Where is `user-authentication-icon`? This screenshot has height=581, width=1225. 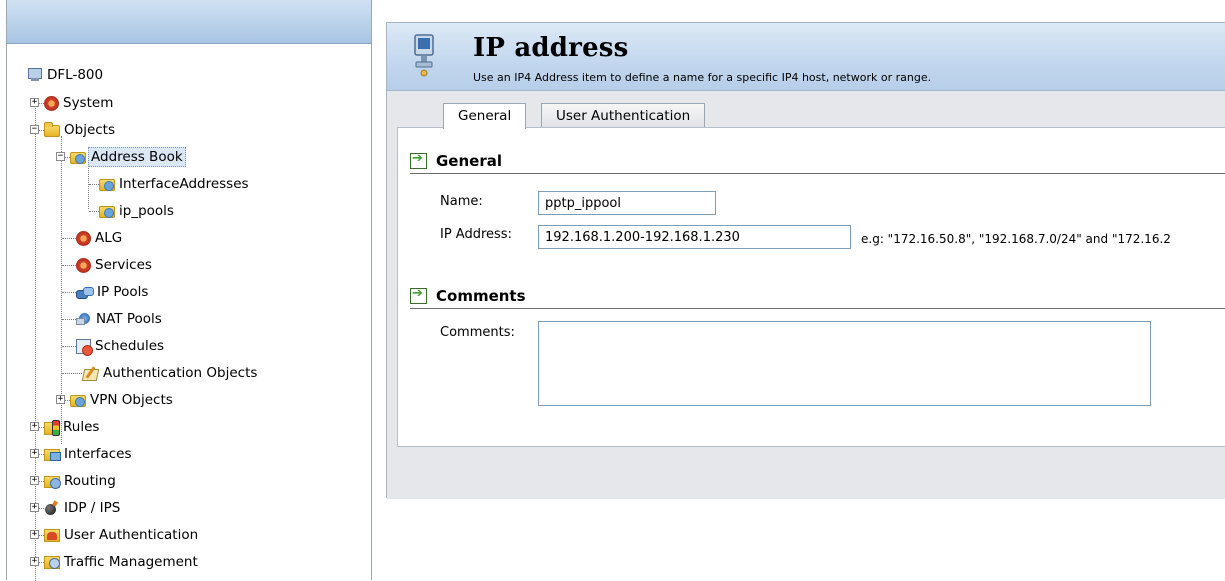 user-authentication-icon is located at coordinates (52, 535).